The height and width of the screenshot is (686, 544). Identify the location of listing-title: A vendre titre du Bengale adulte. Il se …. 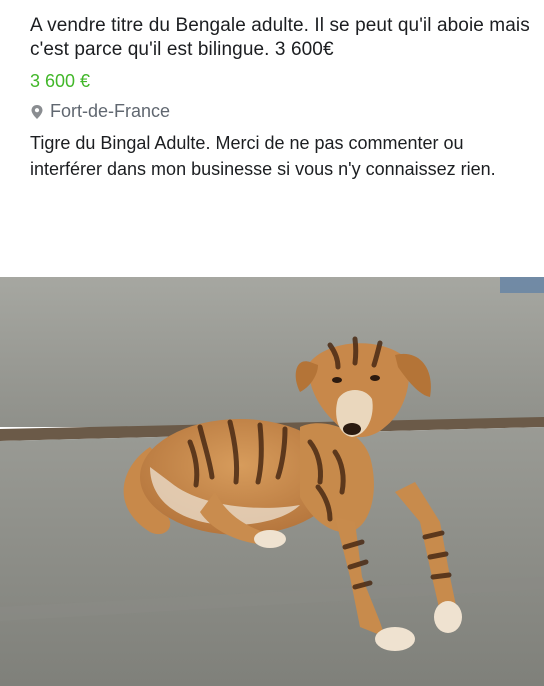
(280, 37).